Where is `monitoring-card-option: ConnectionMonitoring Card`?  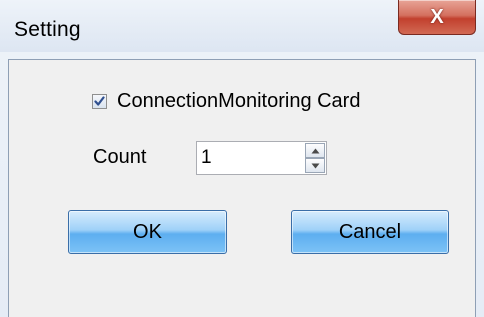 monitoring-card-option: ConnectionMonitoring Card is located at coordinates (226, 101).